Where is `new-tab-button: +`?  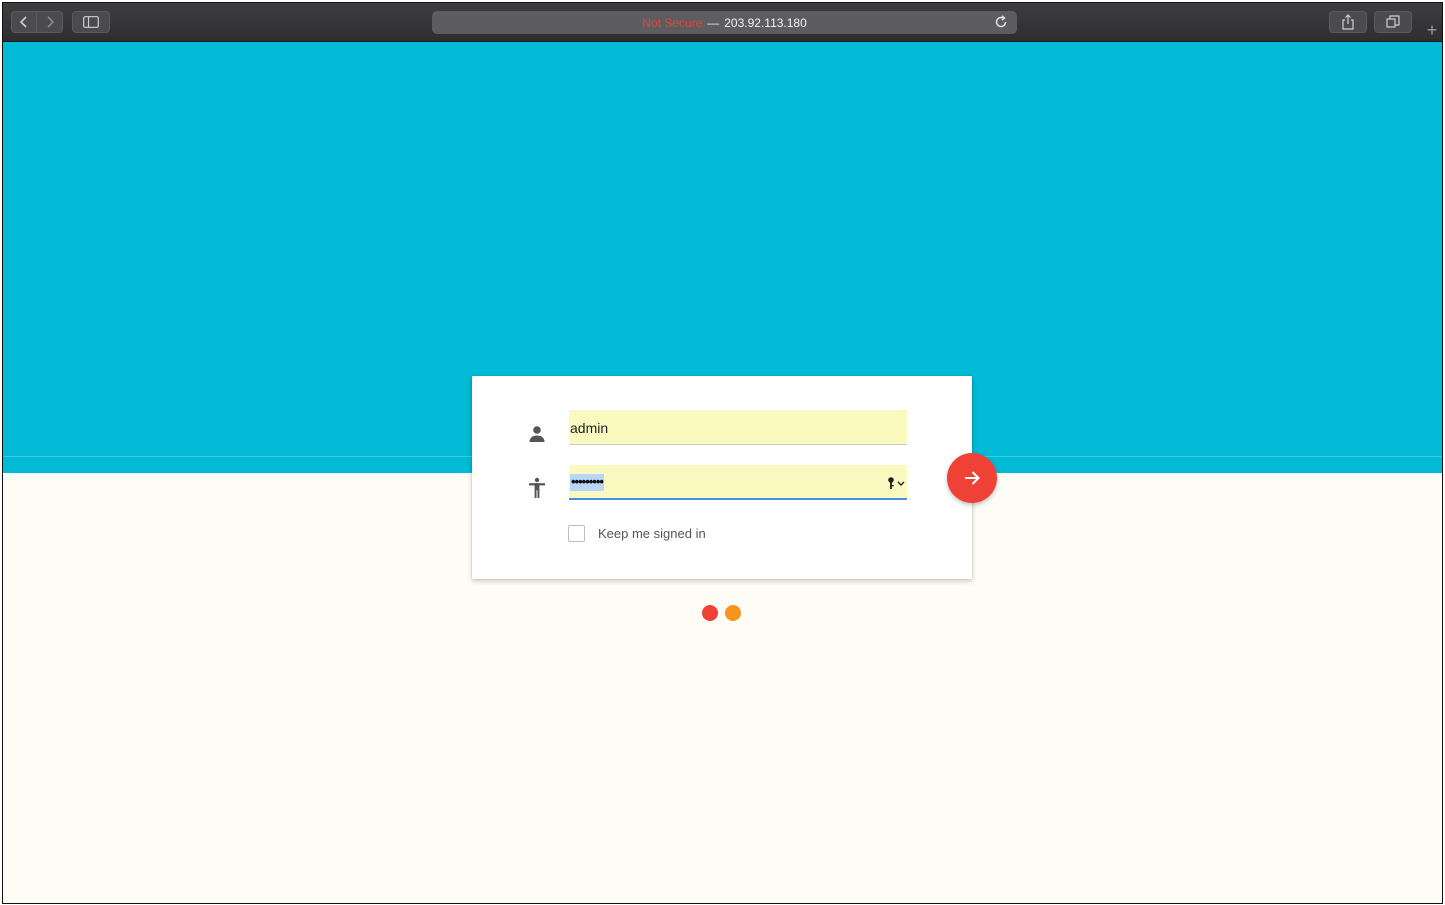 new-tab-button: + is located at coordinates (1431, 30).